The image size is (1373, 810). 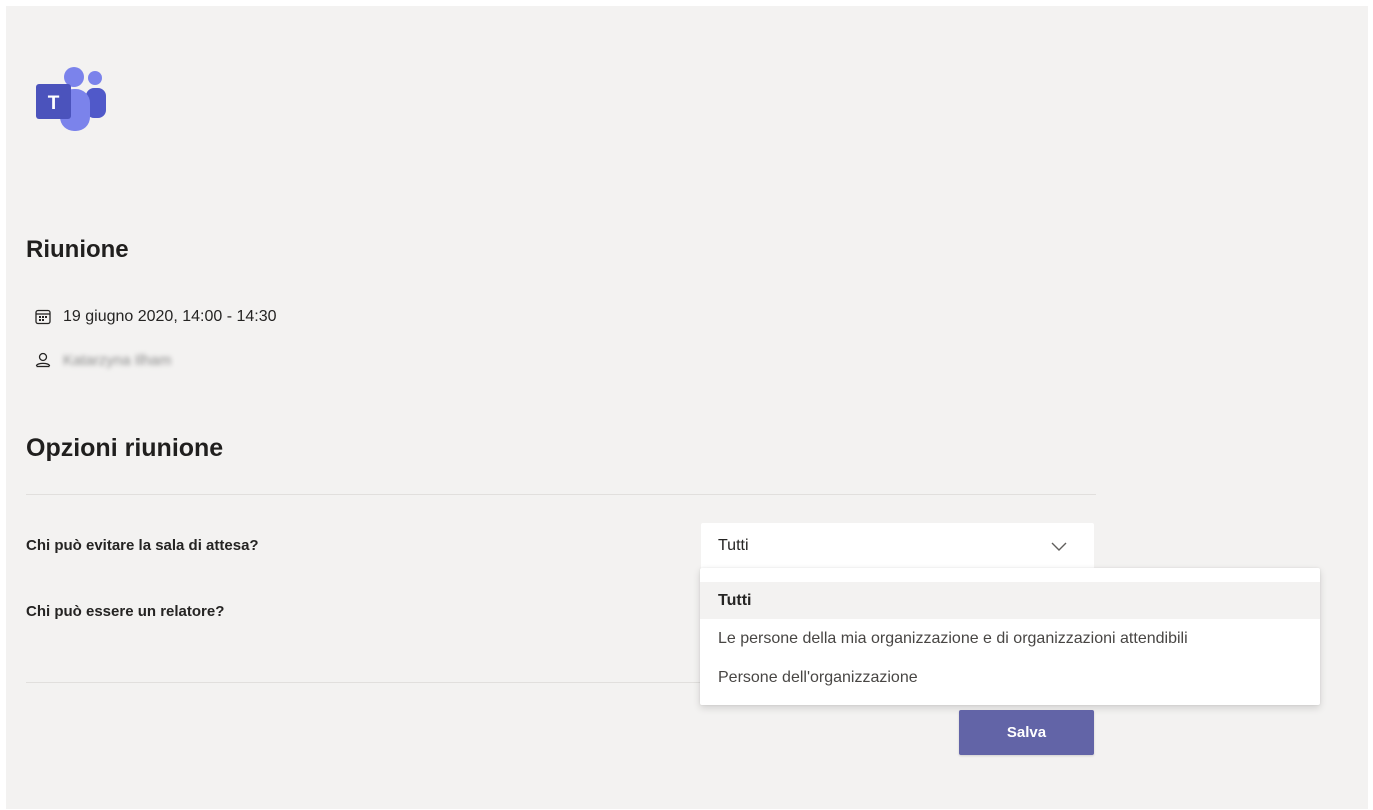 I want to click on lobby-selected-value: Tutti, so click(x=733, y=545).